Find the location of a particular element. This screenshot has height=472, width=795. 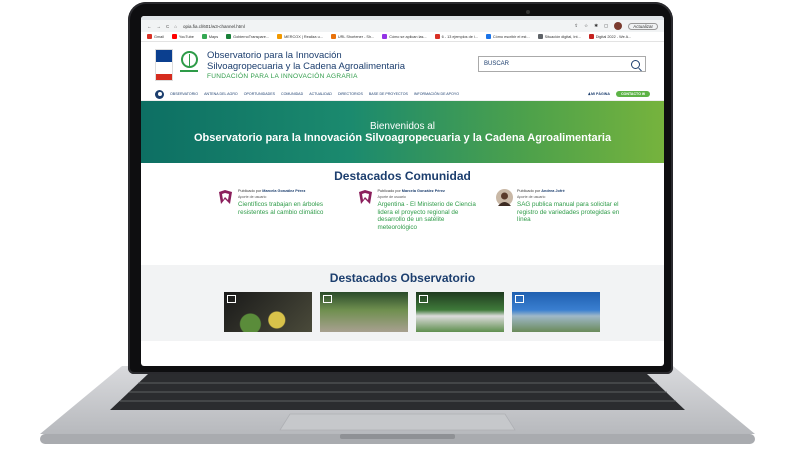

observatorio-section: Destacados Observatorio is located at coordinates (402, 303).